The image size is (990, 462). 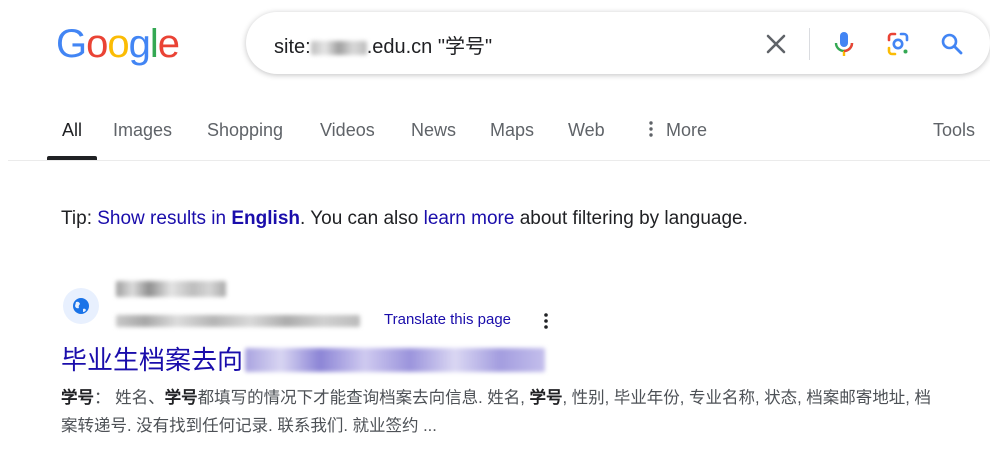 I want to click on redacted-domain, so click(x=338, y=47).